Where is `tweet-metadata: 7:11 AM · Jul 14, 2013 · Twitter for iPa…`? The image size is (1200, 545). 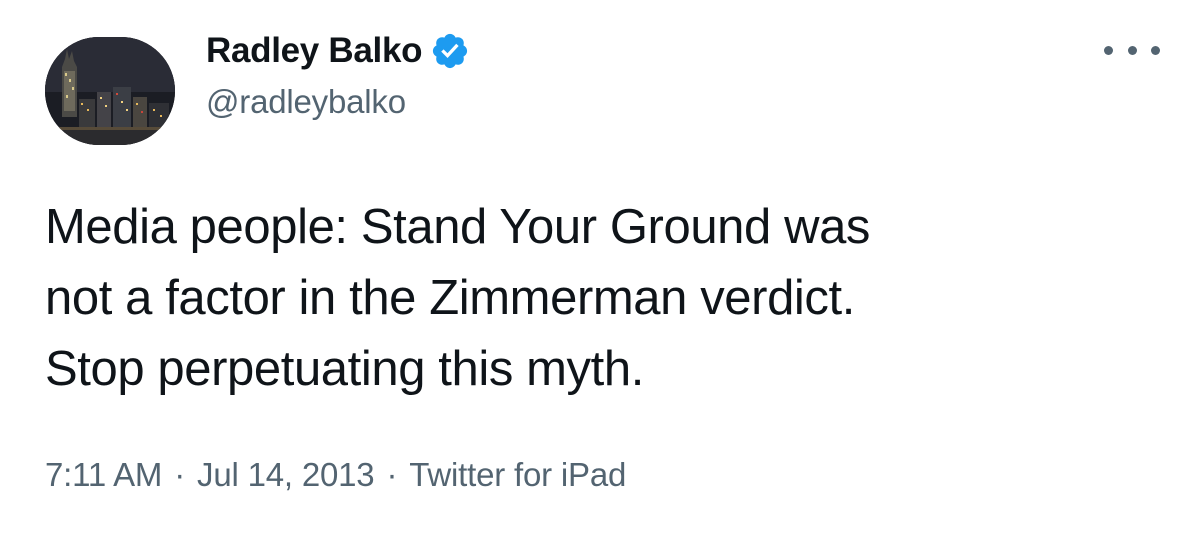
tweet-metadata: 7:11 AM · Jul 14, 2013 · Twitter for iPa… is located at coordinates (335, 475).